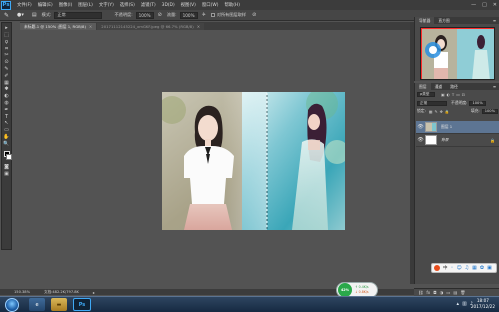 This screenshot has height=312, width=499. I want to click on sogou-logo-icon, so click(437, 268).